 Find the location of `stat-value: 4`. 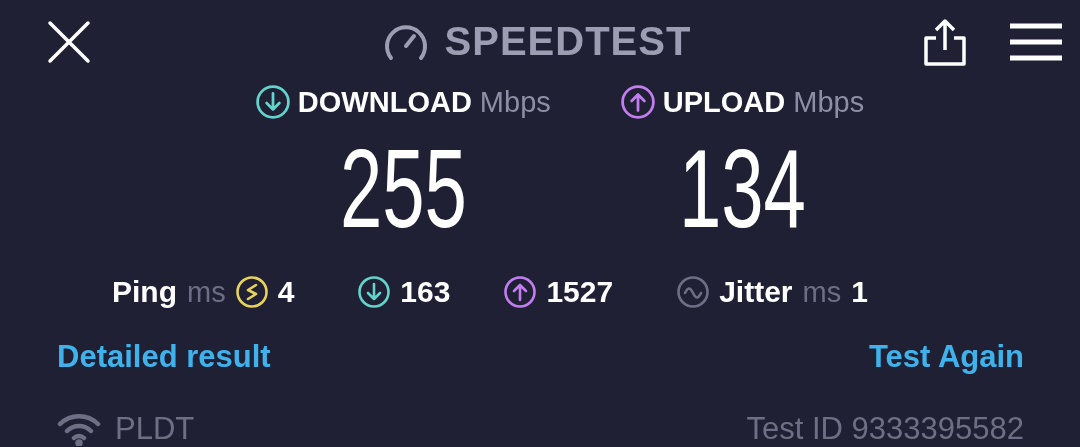

stat-value: 4 is located at coordinates (286, 292).